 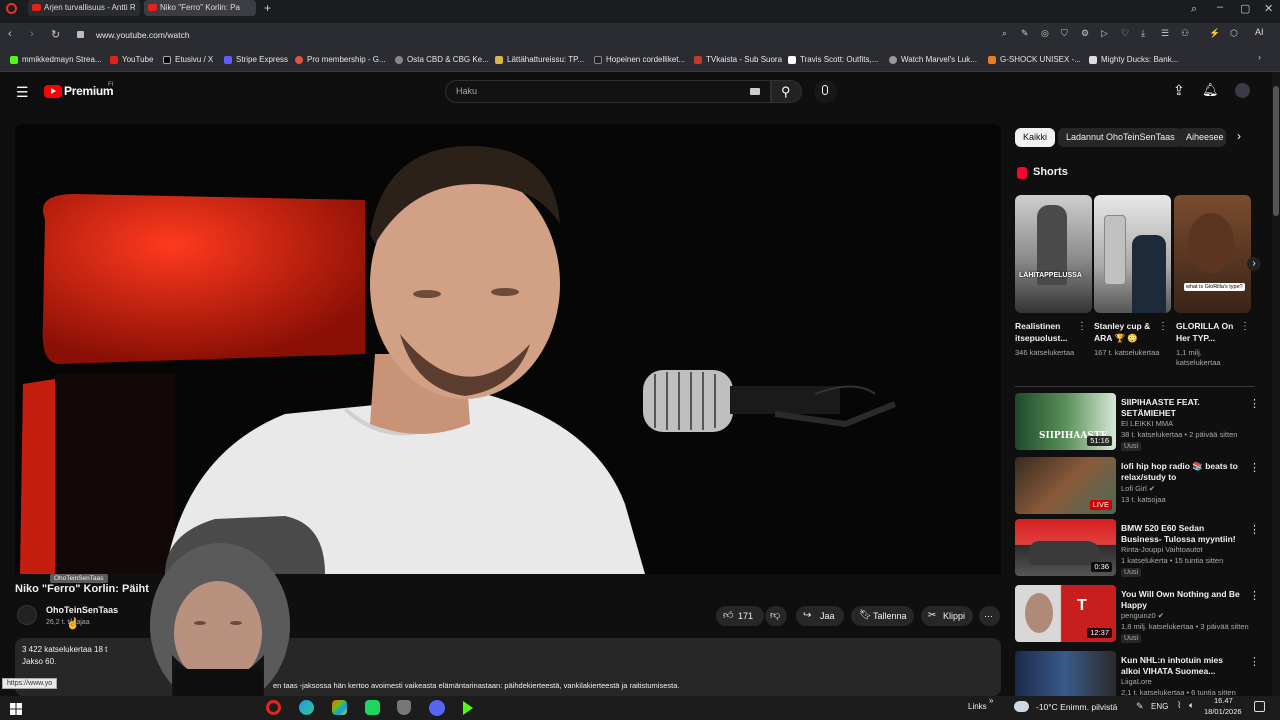 I want to click on back-icon: ‹, so click(x=10, y=34).